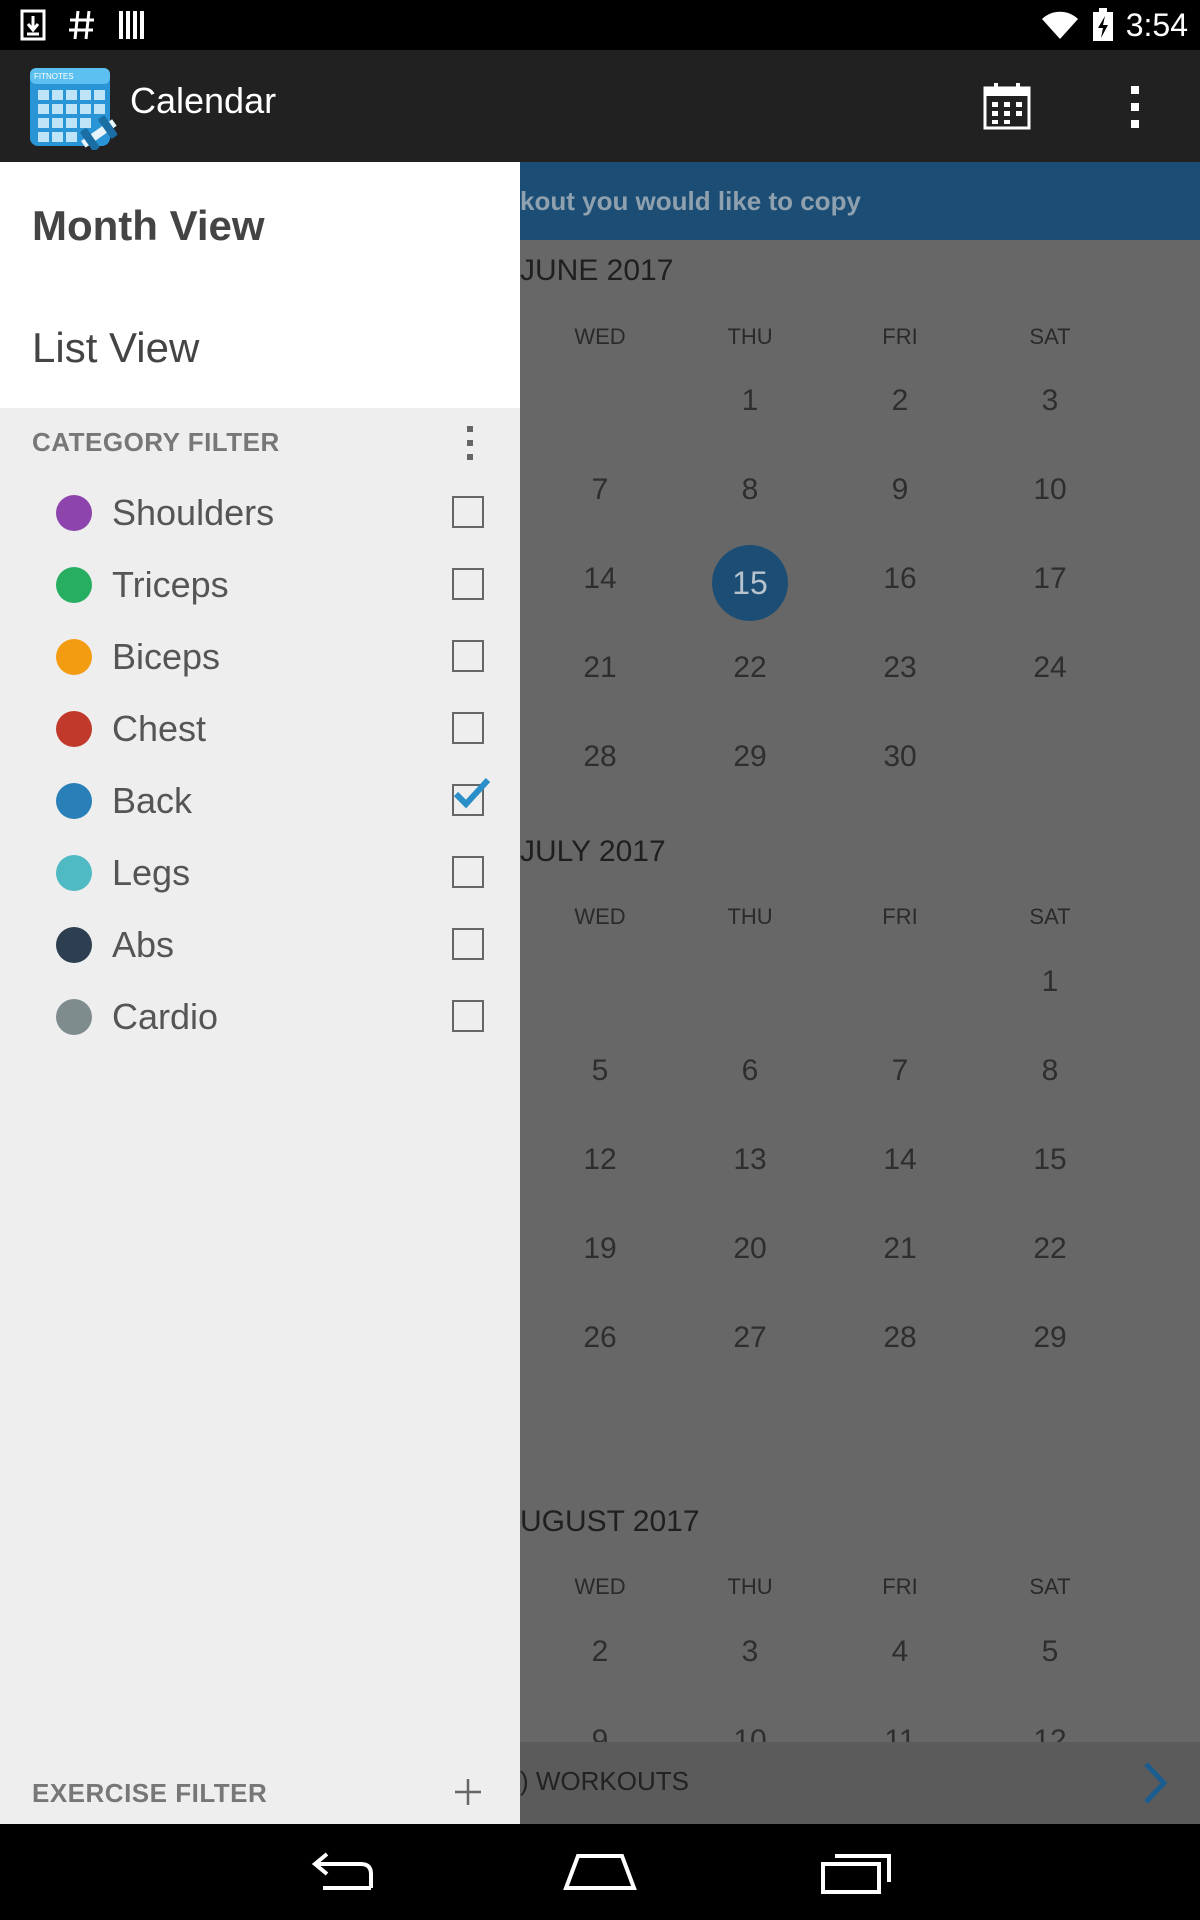  I want to click on calendar-day: 13, so click(750, 1160).